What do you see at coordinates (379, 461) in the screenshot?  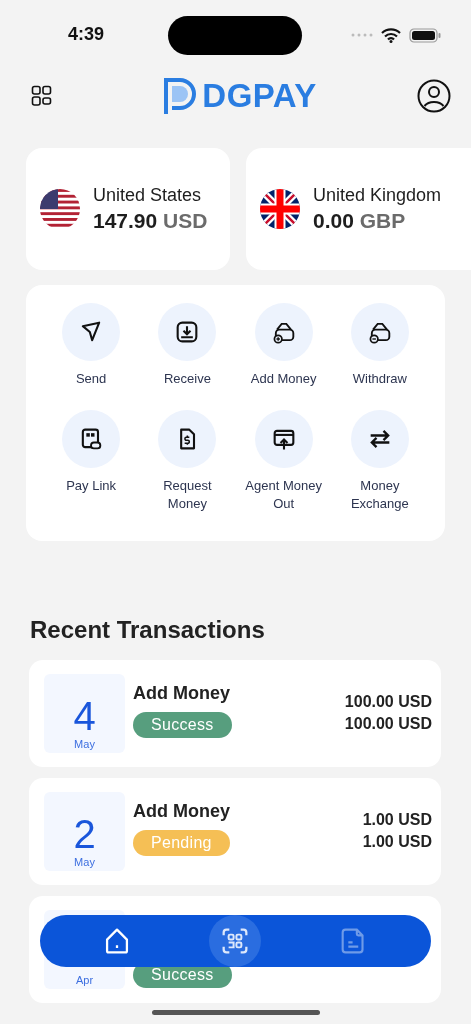 I see `action-button: Money Exchange` at bounding box center [379, 461].